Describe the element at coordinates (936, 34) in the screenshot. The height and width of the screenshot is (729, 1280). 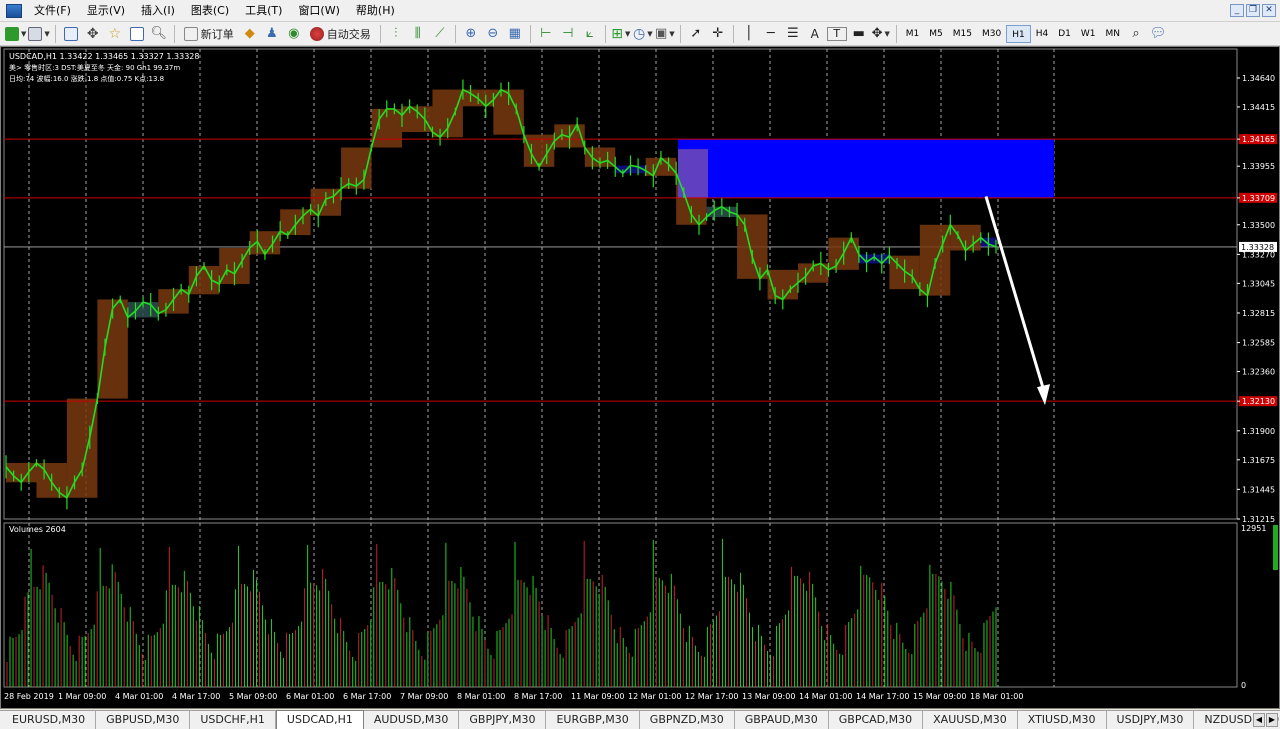
I see `timeframe-m5: M5` at that location.